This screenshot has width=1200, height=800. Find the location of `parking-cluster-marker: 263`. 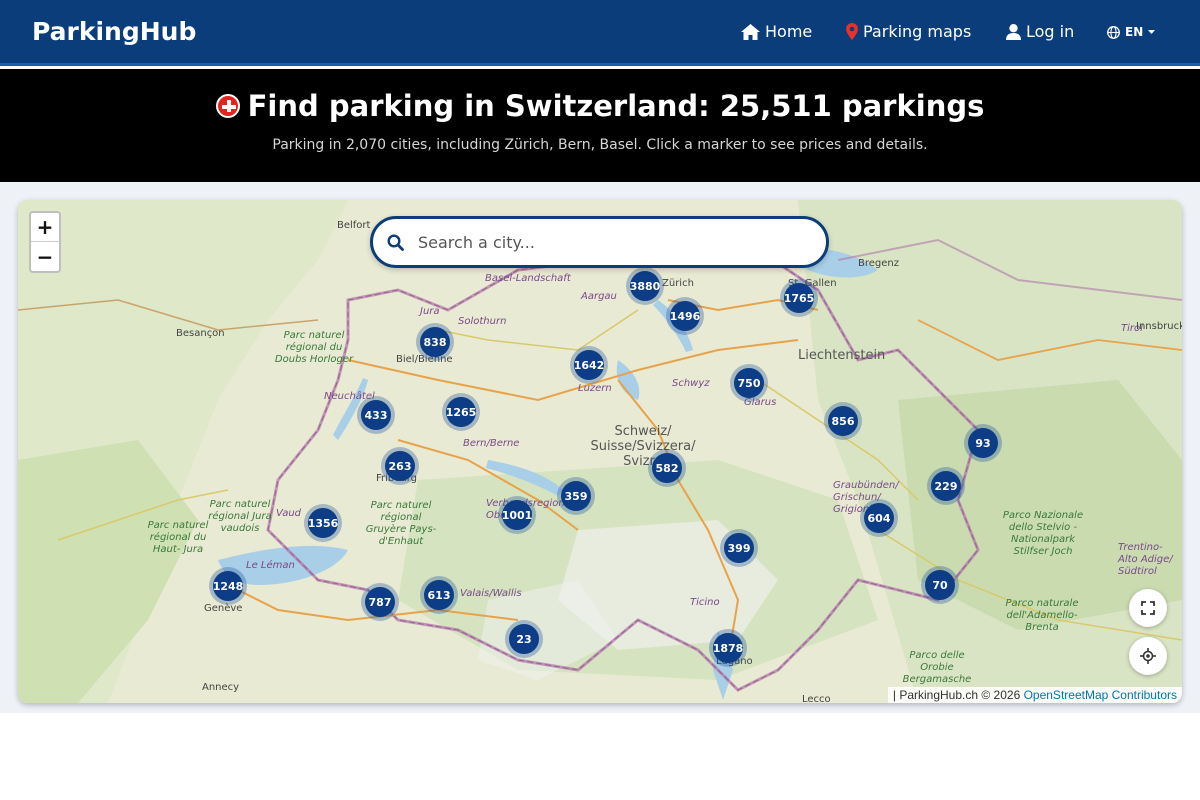

parking-cluster-marker: 263 is located at coordinates (400, 466).